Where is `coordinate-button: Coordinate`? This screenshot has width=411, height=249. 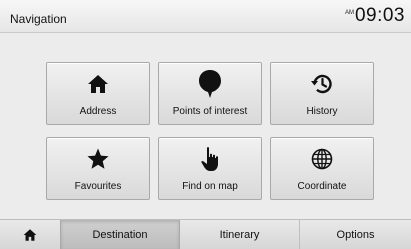 coordinate-button: Coordinate is located at coordinates (322, 168).